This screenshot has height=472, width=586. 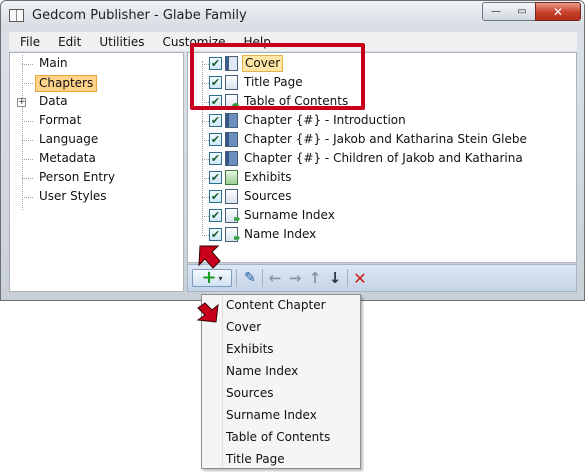 I want to click on add-chapter-button: + ▾, so click(x=212, y=278).